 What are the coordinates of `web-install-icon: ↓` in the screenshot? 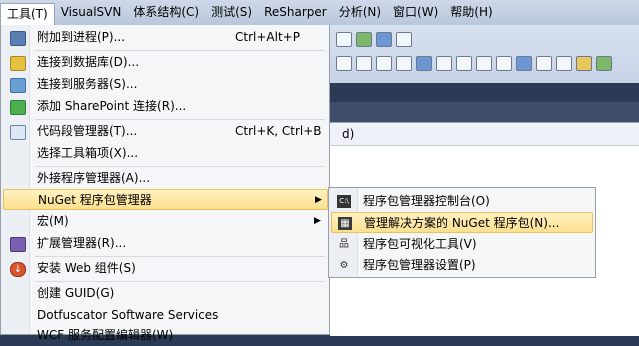 It's located at (18, 269).